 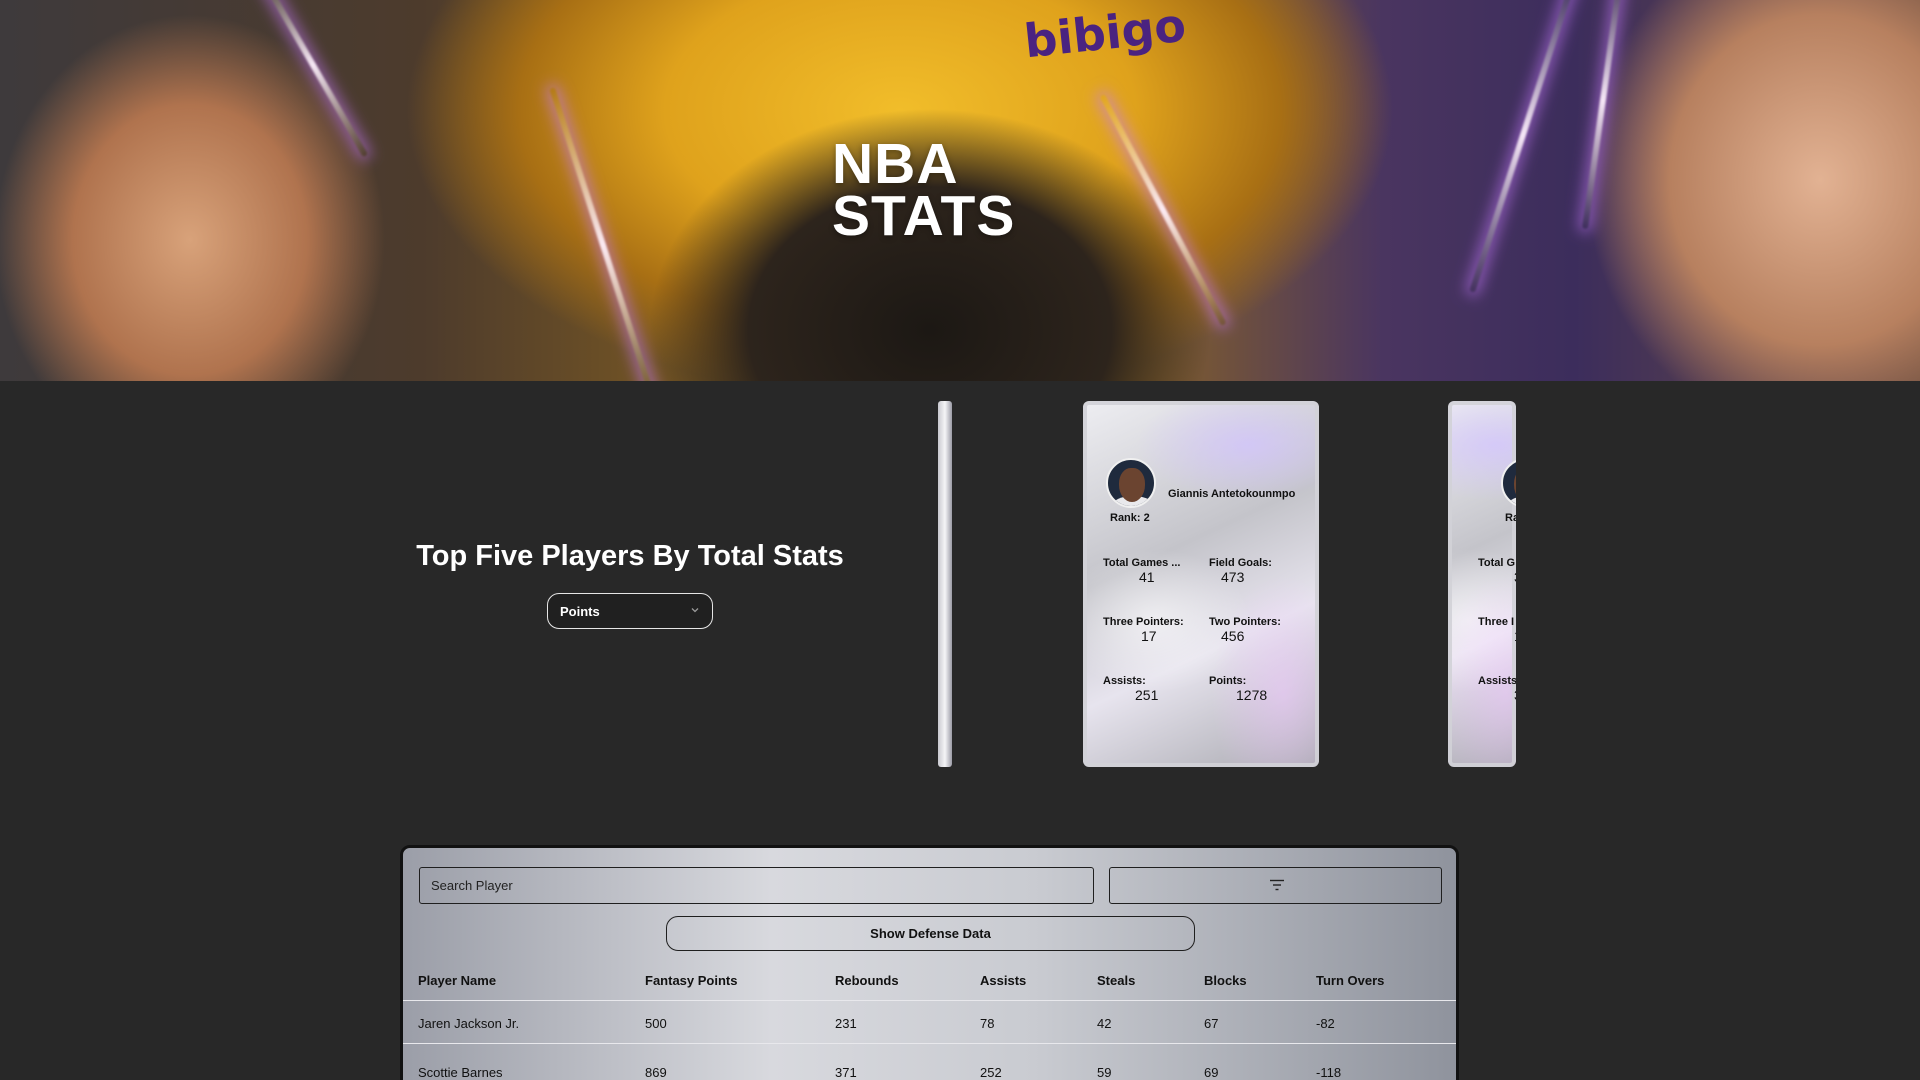 What do you see at coordinates (1003, 980) in the screenshot?
I see `column-header-assists: Assists` at bounding box center [1003, 980].